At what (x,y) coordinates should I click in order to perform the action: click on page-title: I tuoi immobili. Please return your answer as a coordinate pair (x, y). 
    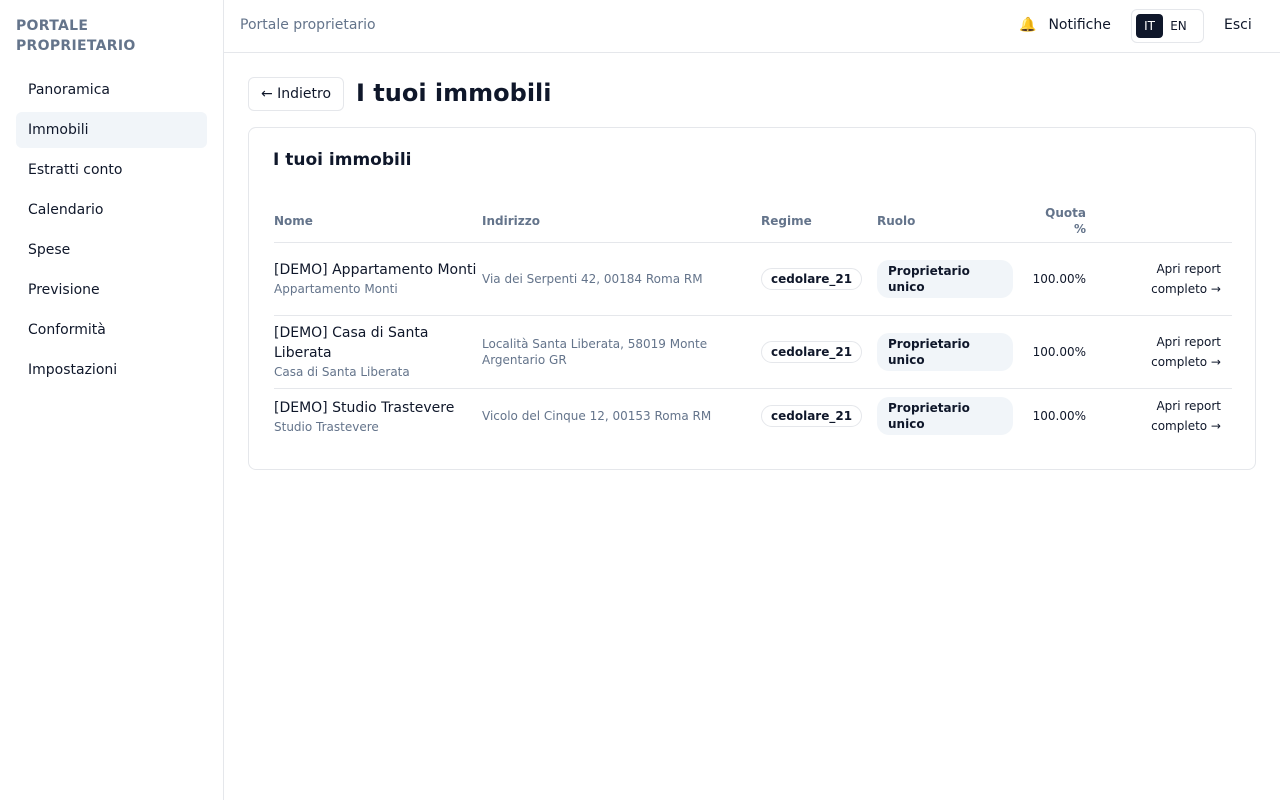
    Looking at the image, I should click on (454, 93).